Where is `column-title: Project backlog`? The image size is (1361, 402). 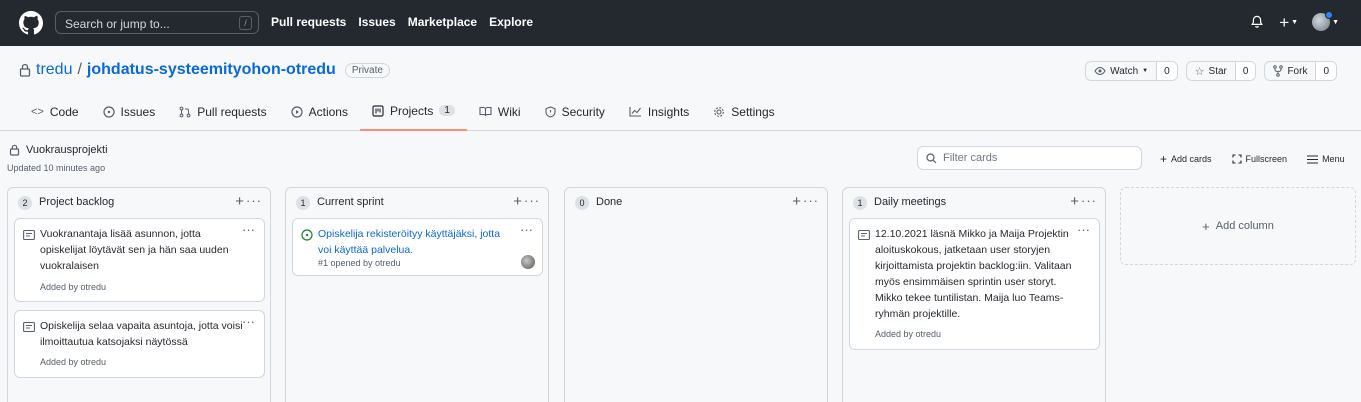
column-title: Project backlog is located at coordinates (77, 202).